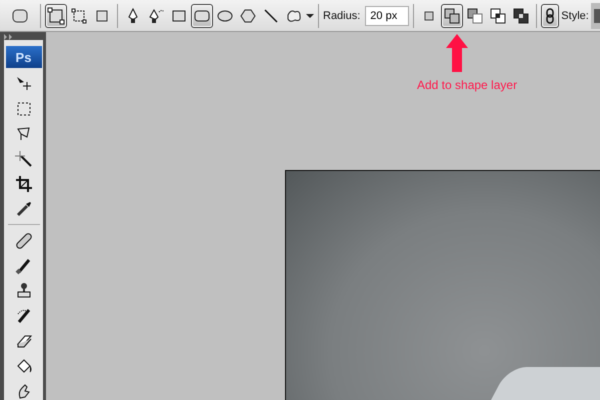 The image size is (600, 400). What do you see at coordinates (23, 109) in the screenshot?
I see `marquee-icon` at bounding box center [23, 109].